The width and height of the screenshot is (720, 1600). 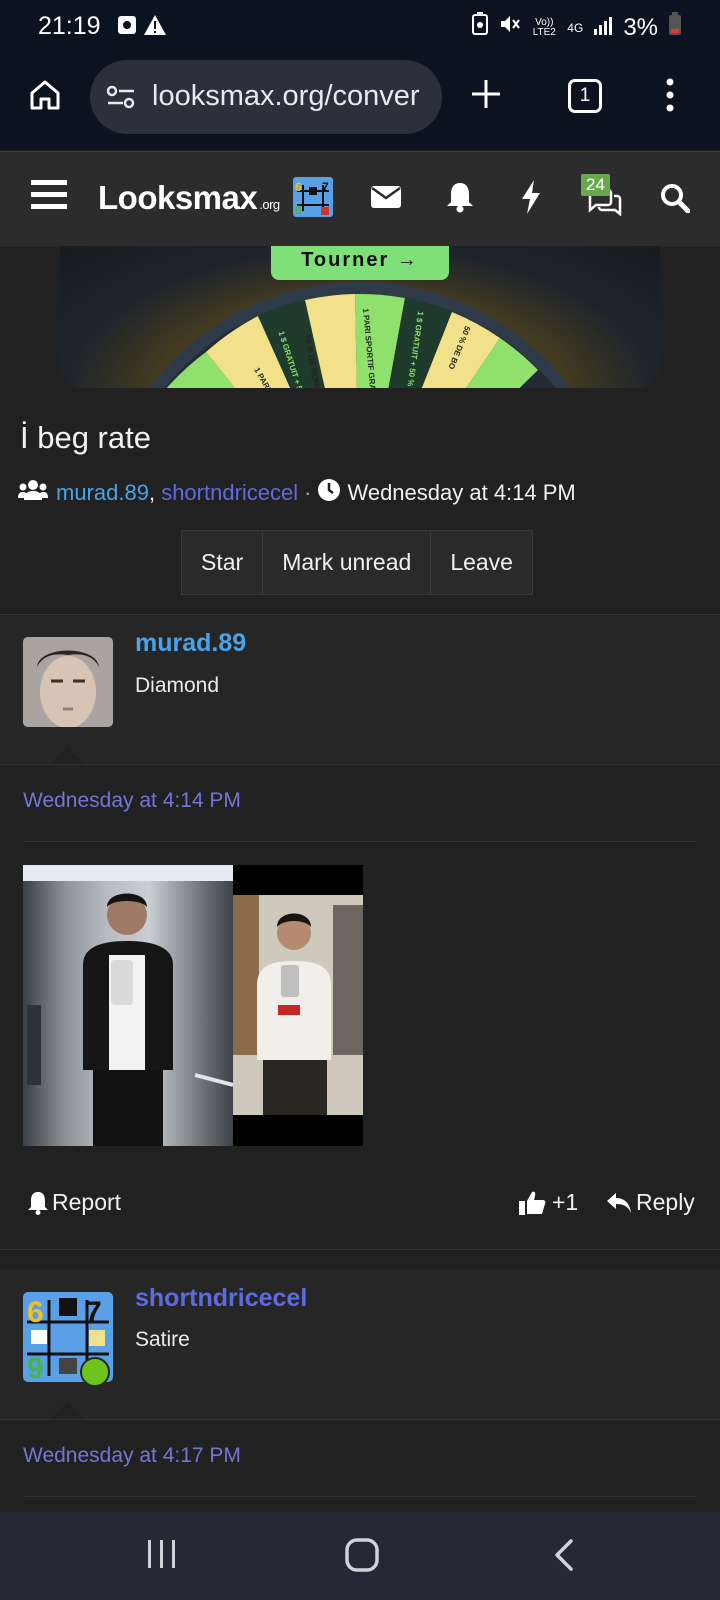 I want to click on reply-arrow-icon, so click(x=619, y=1202).